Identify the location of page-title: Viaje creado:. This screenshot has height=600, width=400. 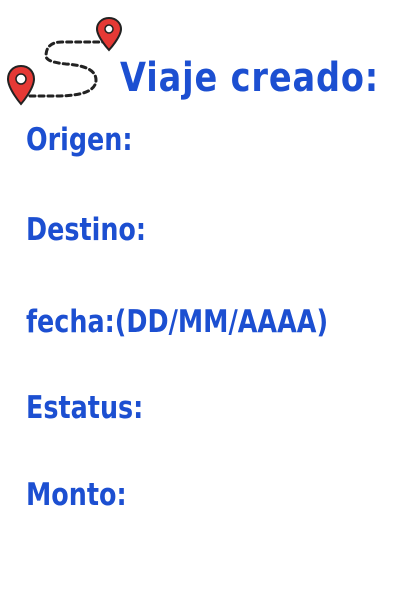
(250, 78).